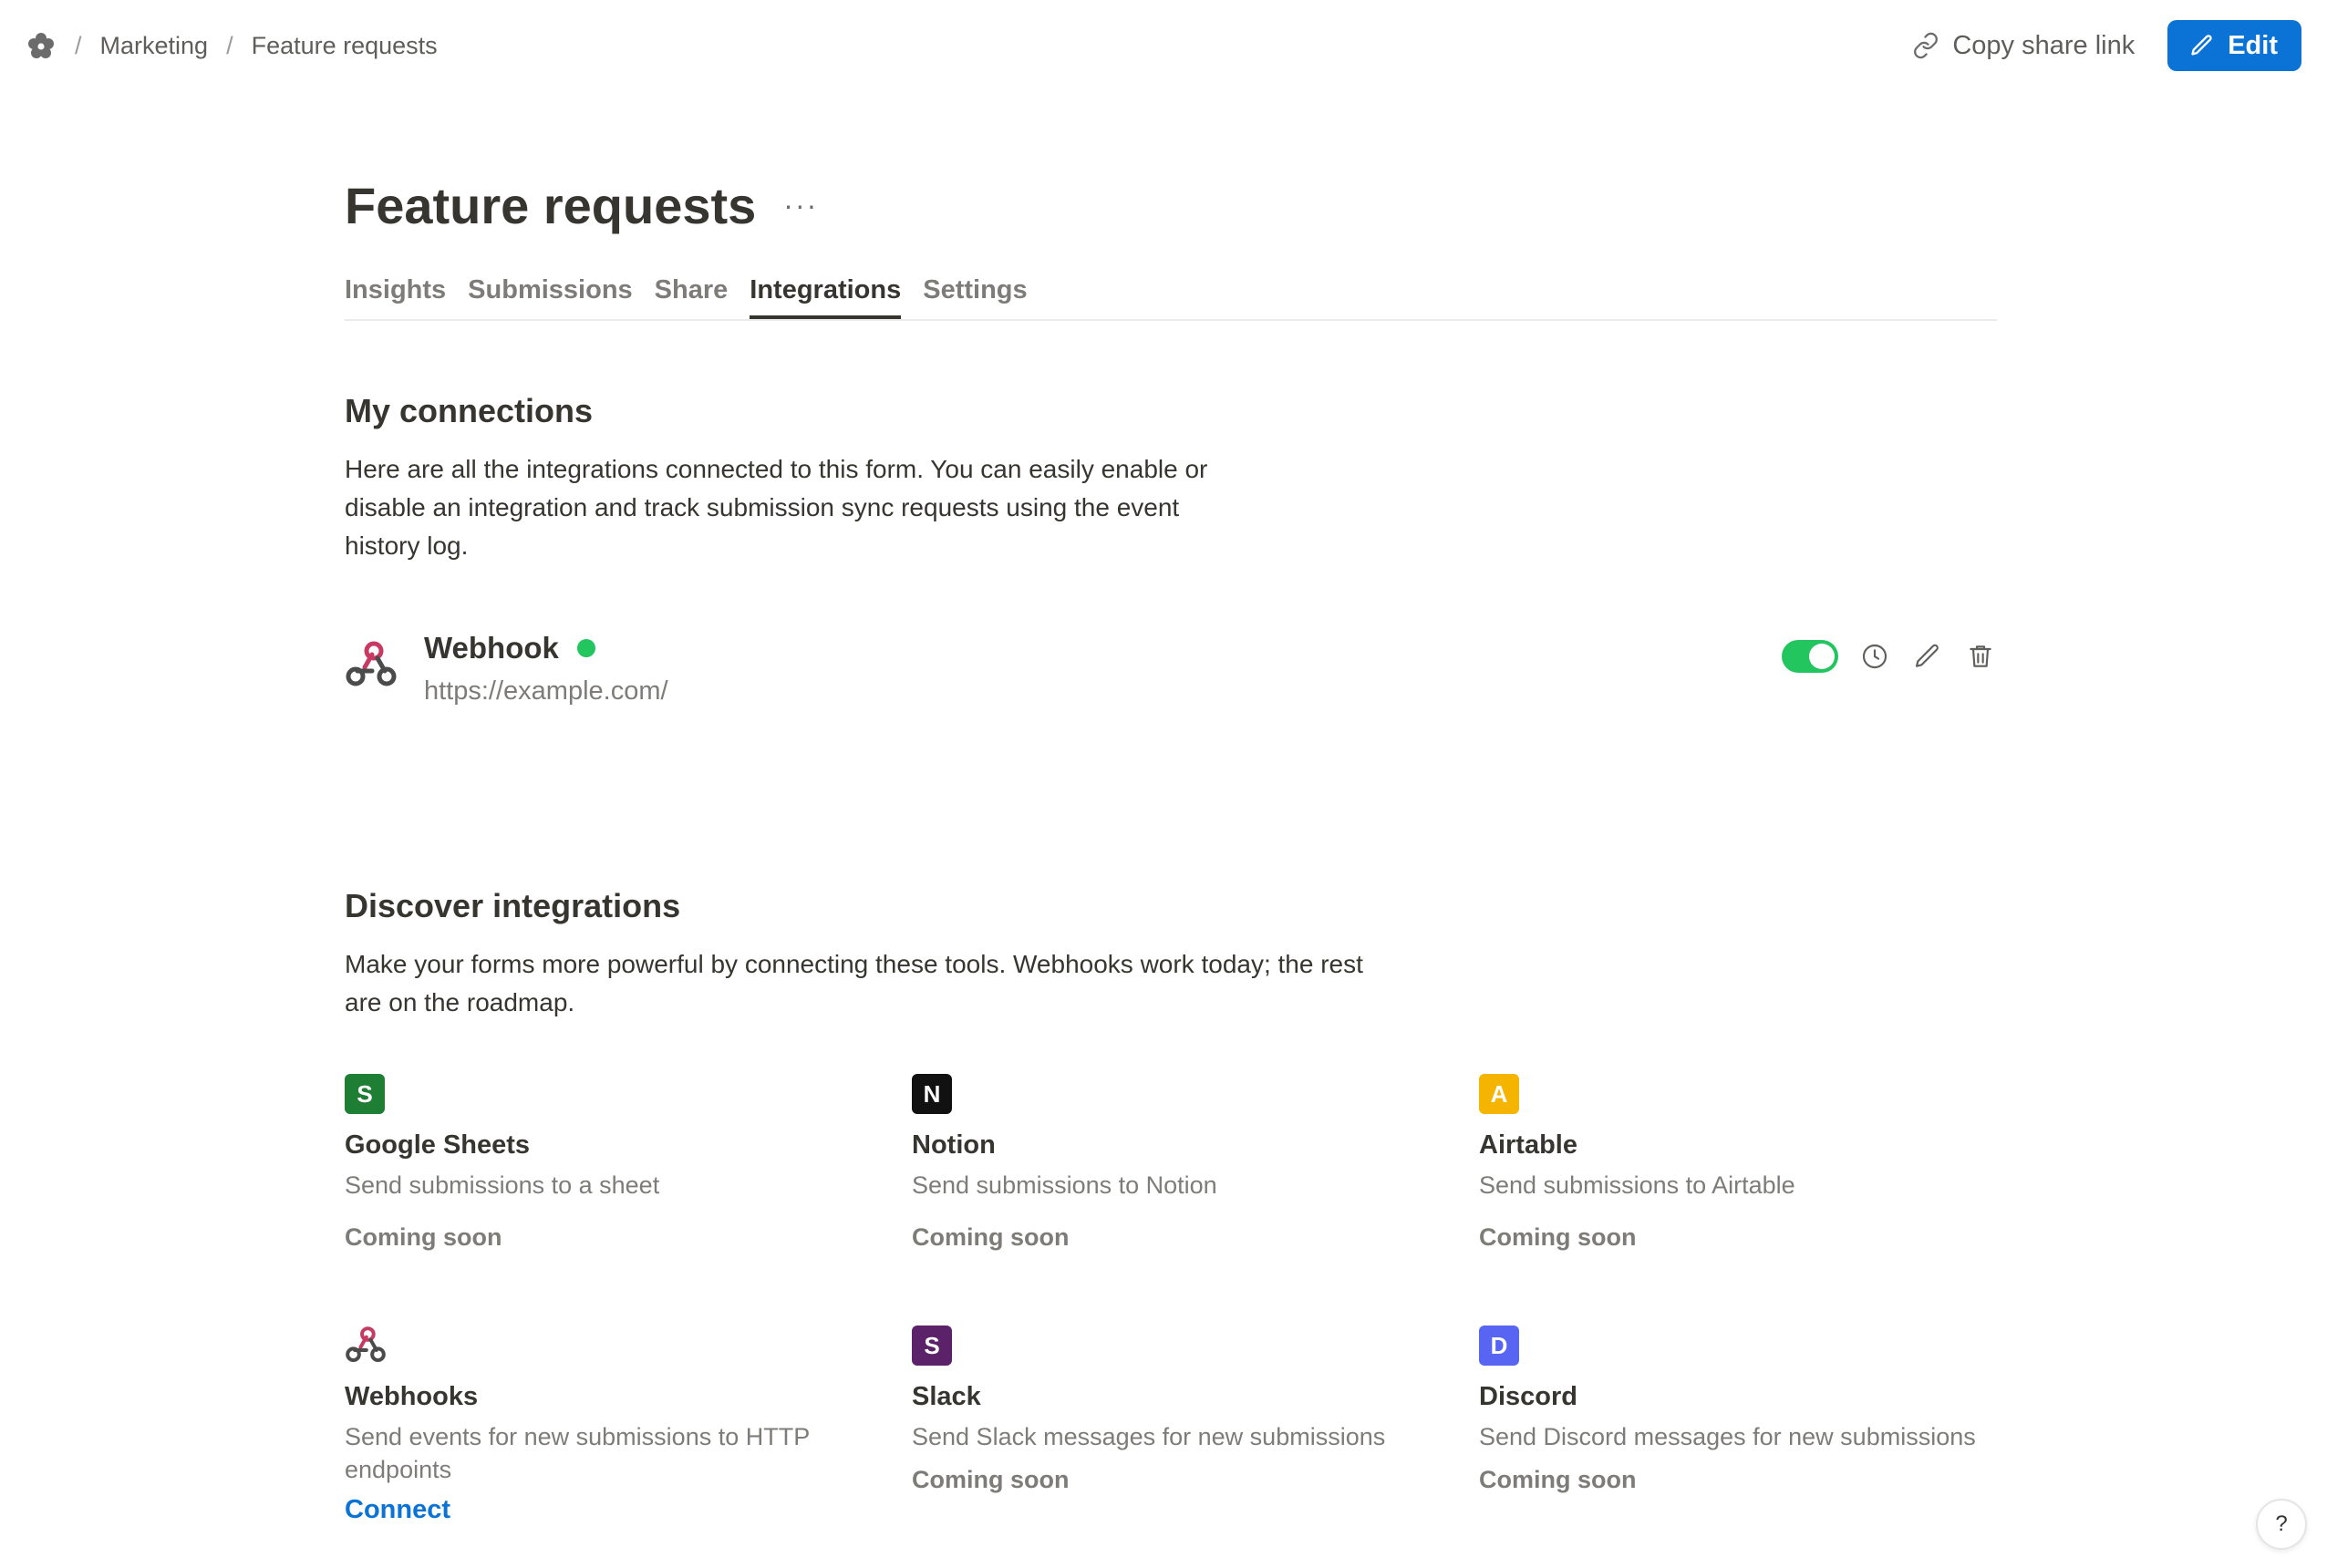  I want to click on breadcrumb-workspace: Marketing, so click(154, 46).